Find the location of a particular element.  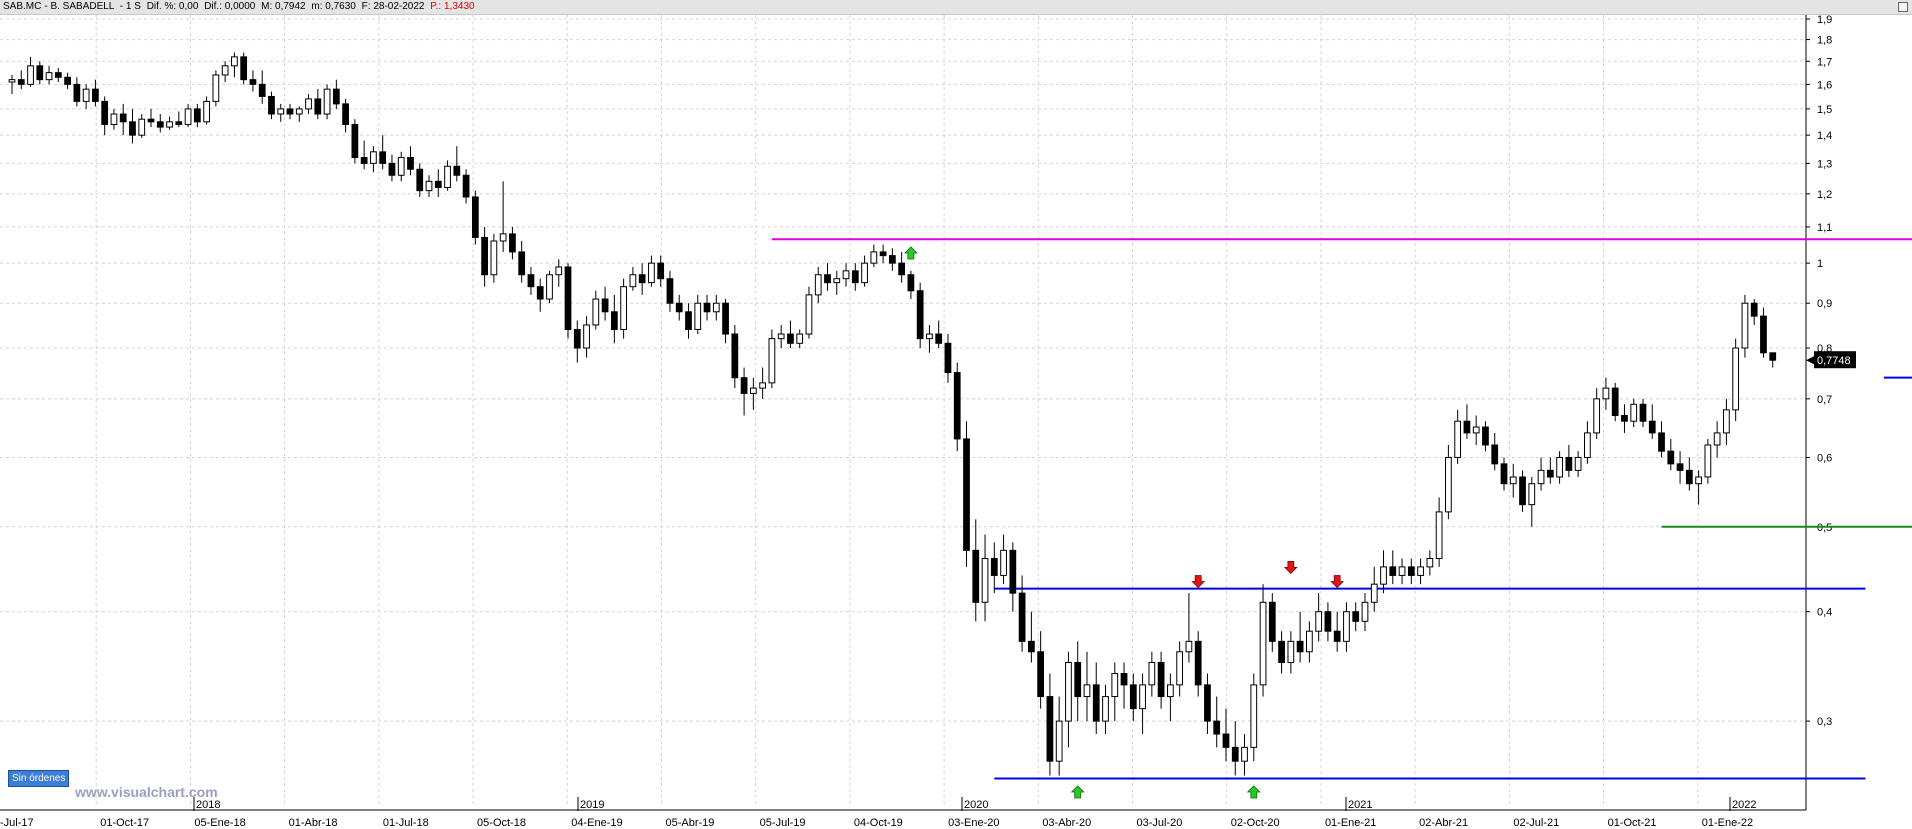

orders-status-button: Sin órdenes is located at coordinates (39, 778).